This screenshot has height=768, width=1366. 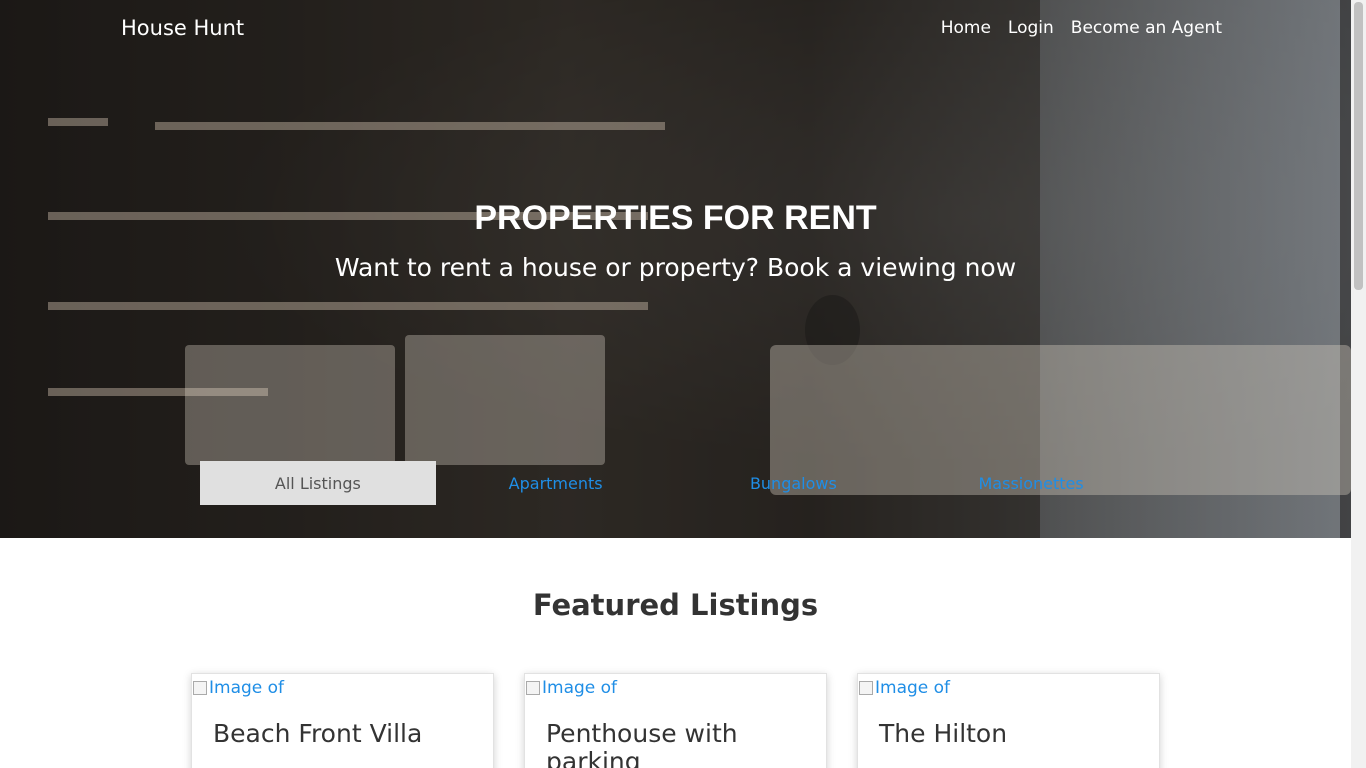 I want to click on listing-title: Beach Front Villa, so click(x=342, y=723).